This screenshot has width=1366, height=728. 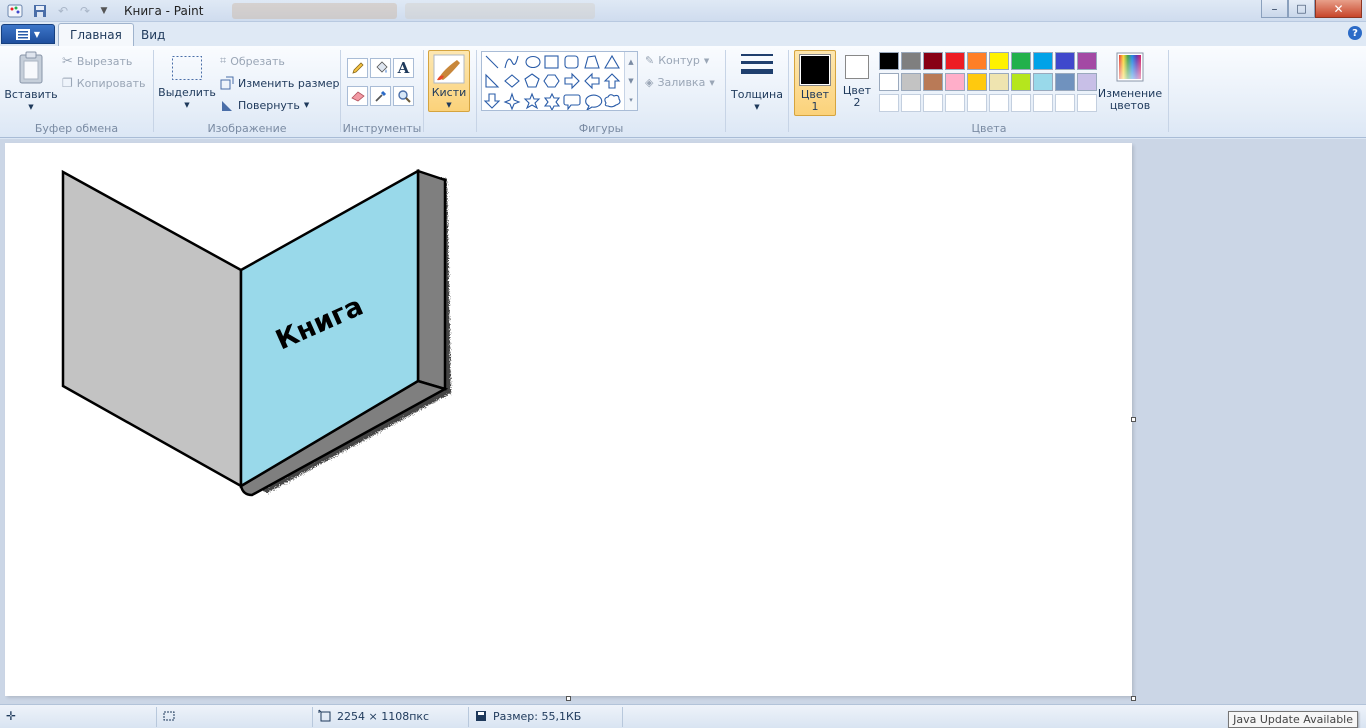 What do you see at coordinates (96, 34) in the screenshot?
I see `tab-home: Главная` at bounding box center [96, 34].